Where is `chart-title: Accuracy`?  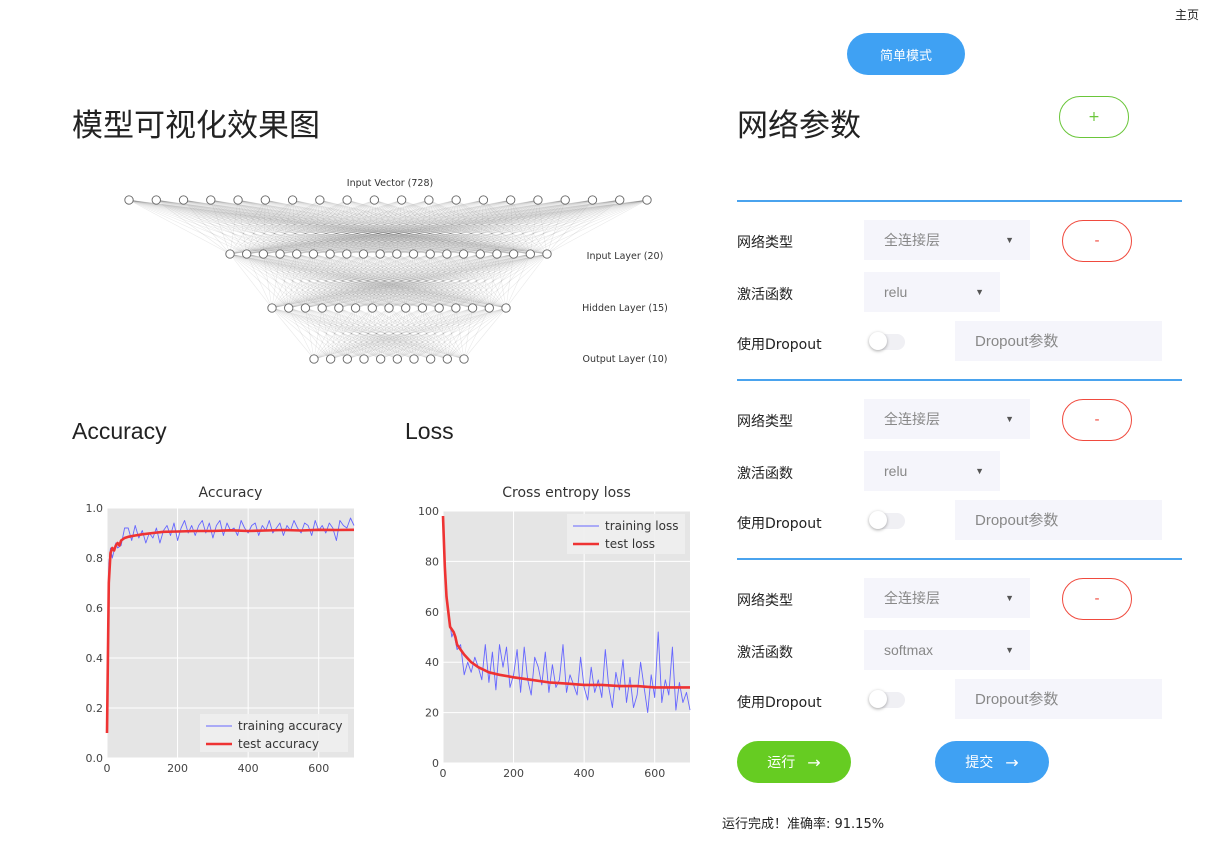 chart-title: Accuracy is located at coordinates (231, 493).